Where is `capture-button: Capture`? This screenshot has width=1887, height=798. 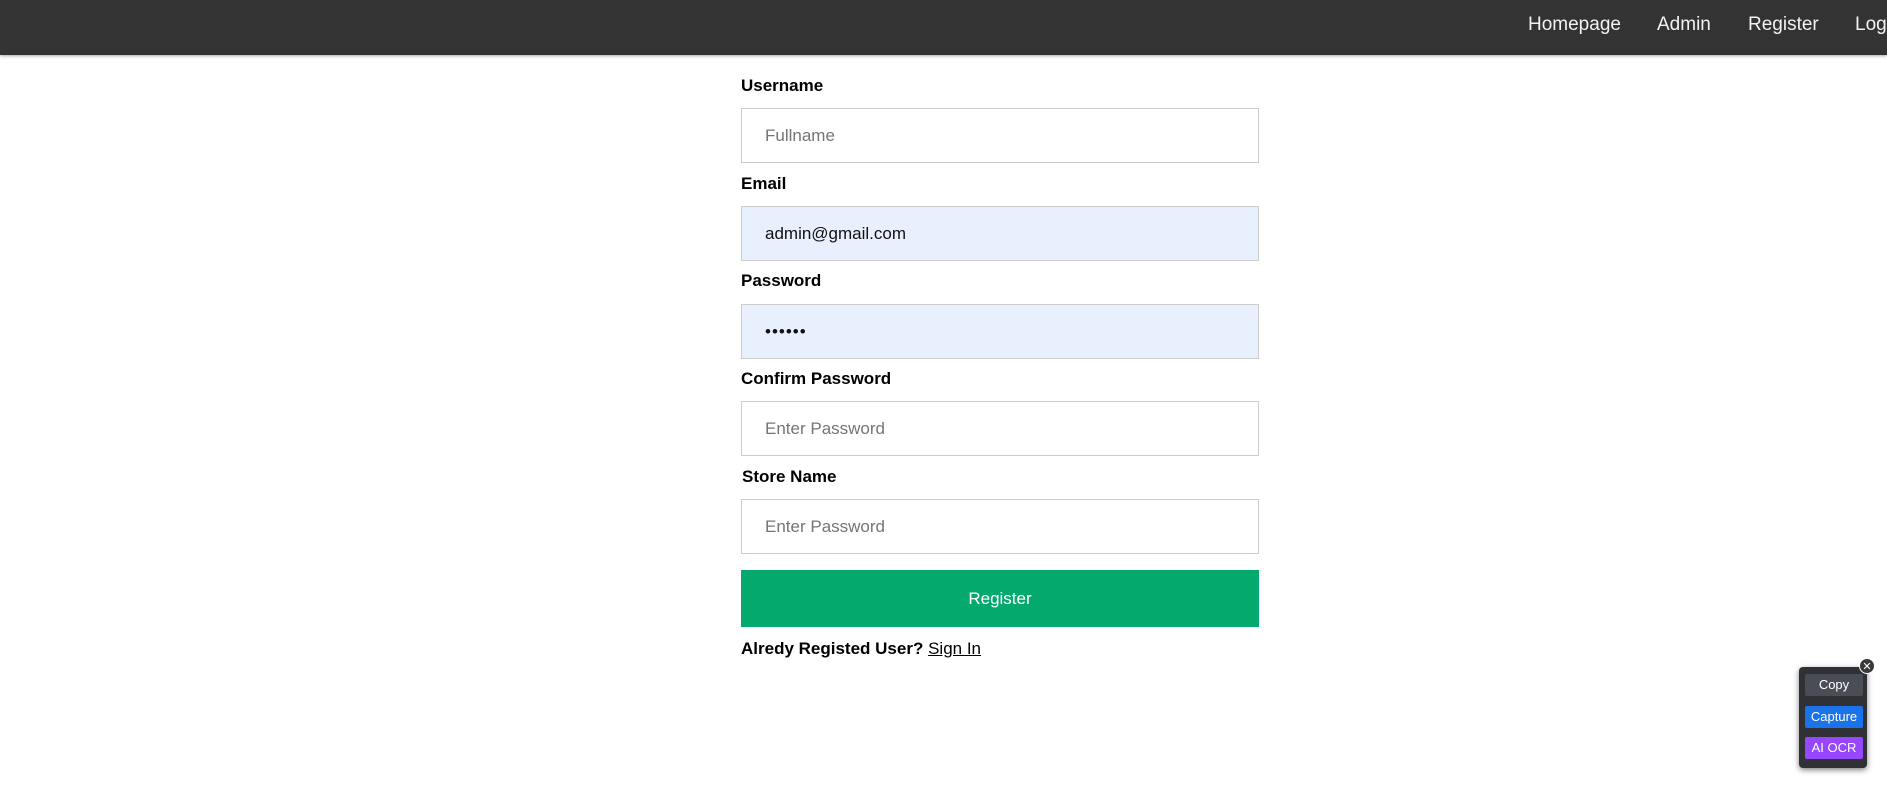 capture-button: Capture is located at coordinates (1834, 717).